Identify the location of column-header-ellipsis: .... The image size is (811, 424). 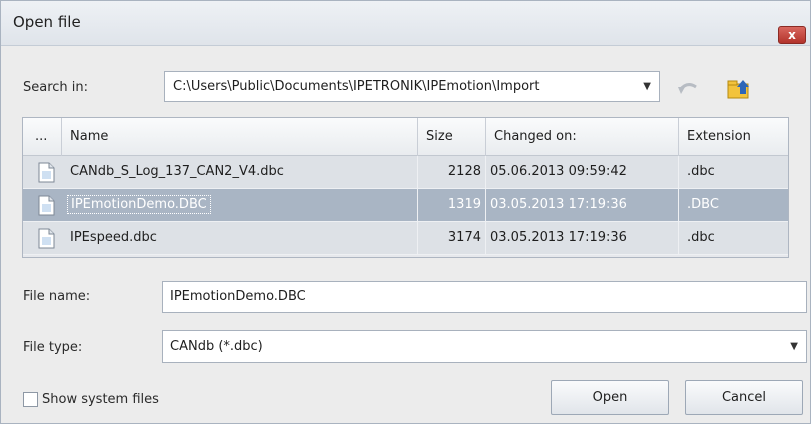
(42, 137).